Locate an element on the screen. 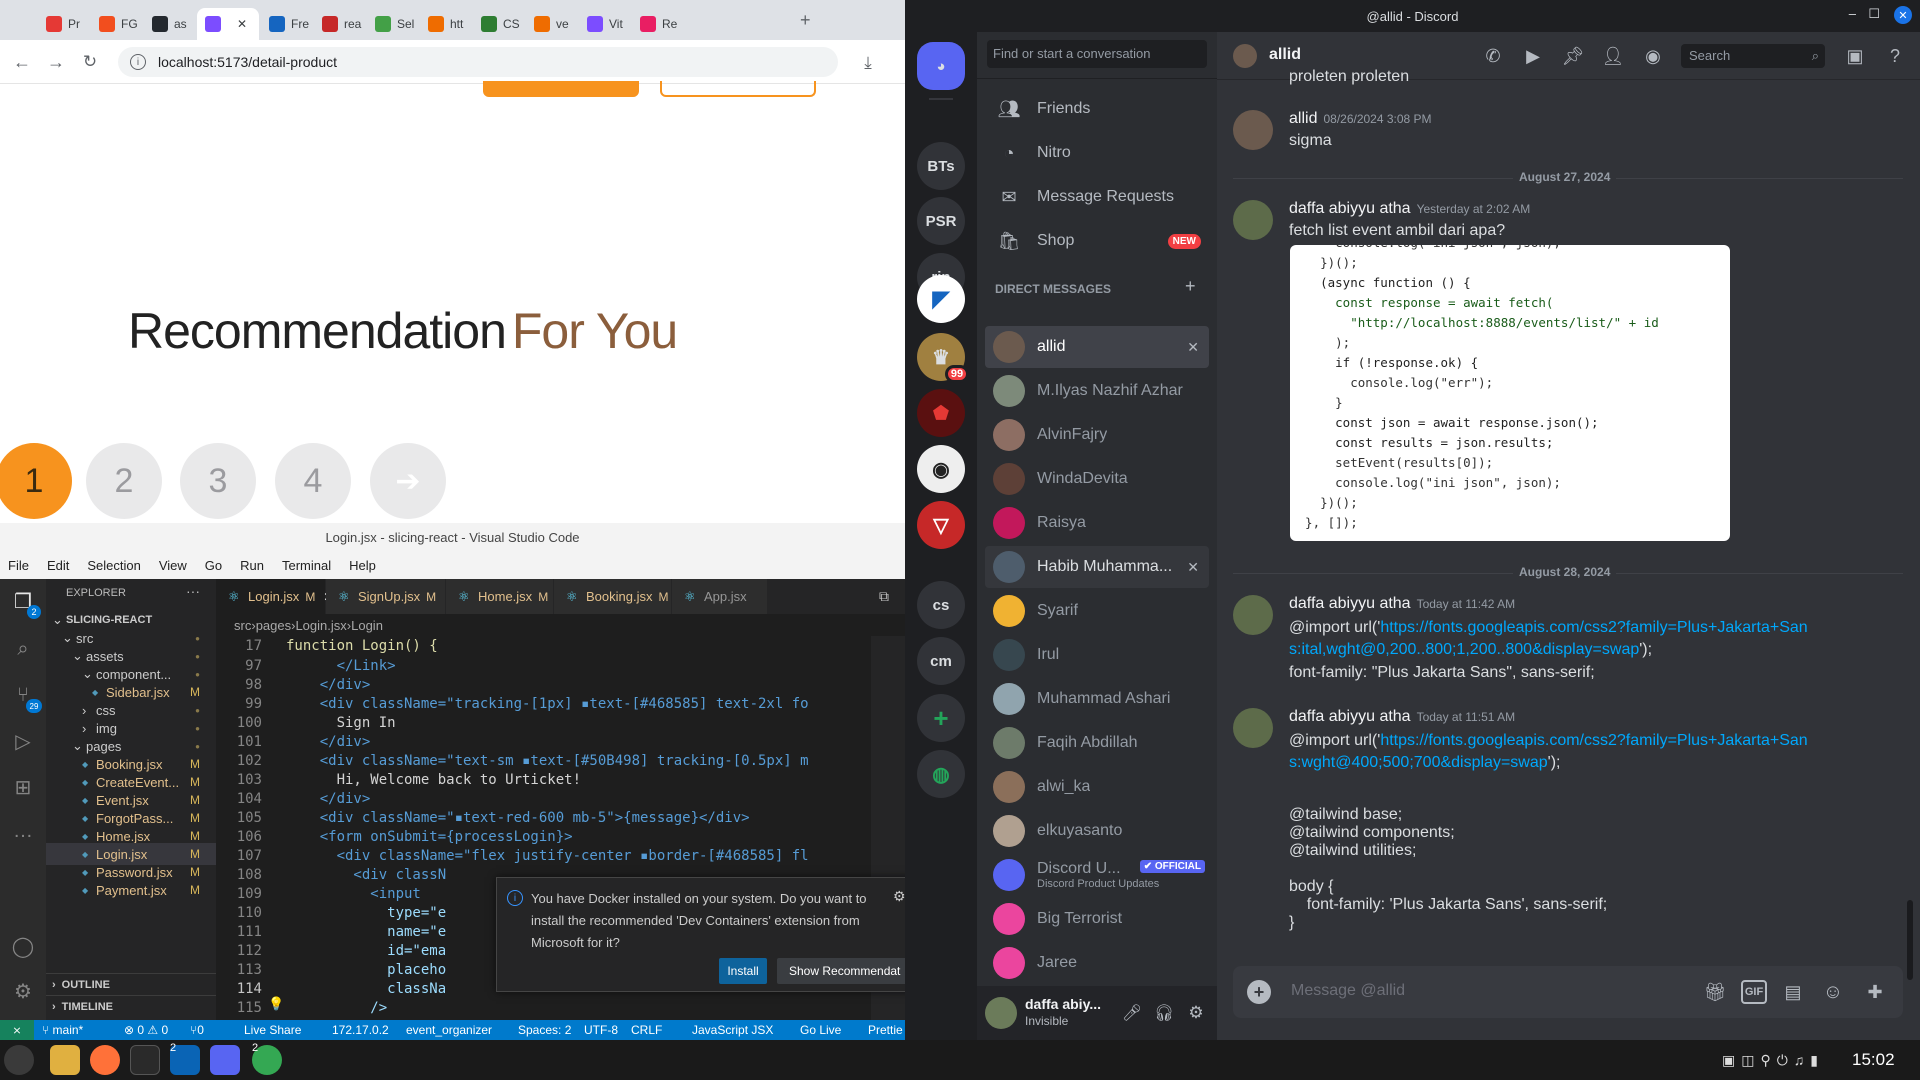 The width and height of the screenshot is (1920, 1080). forward-icon: → is located at coordinates (56, 62).